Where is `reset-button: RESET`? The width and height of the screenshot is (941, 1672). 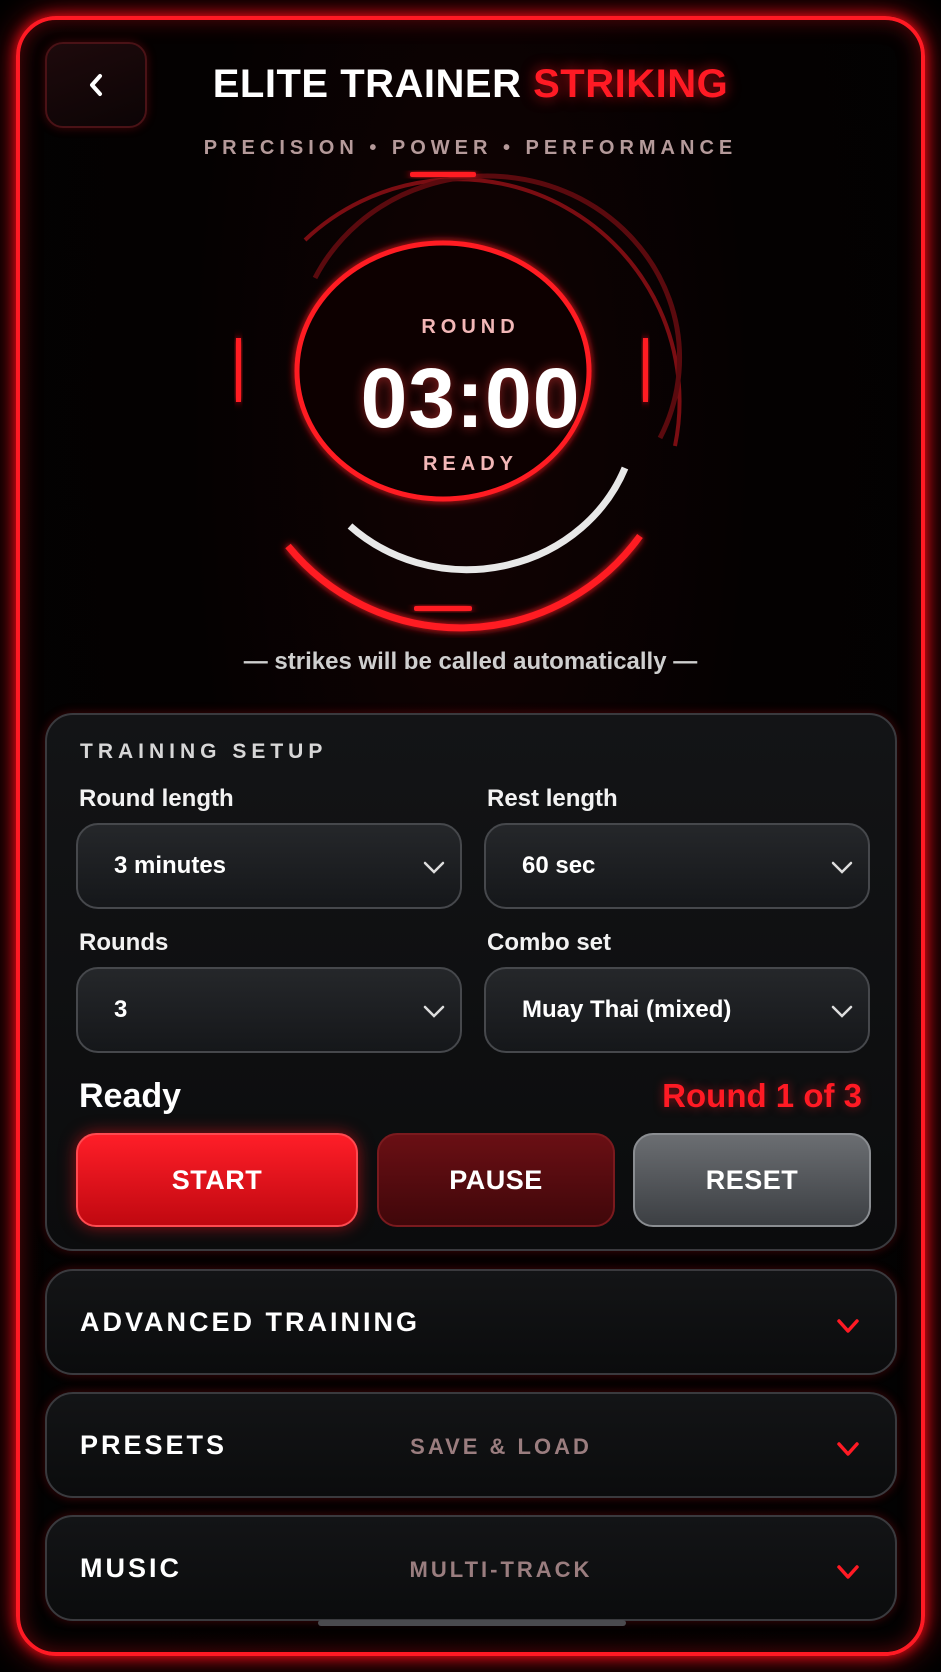
reset-button: RESET is located at coordinates (752, 1180).